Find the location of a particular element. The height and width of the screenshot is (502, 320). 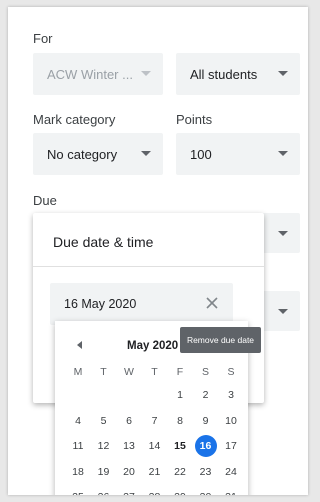

calendar-day: 19 is located at coordinates (104, 472).